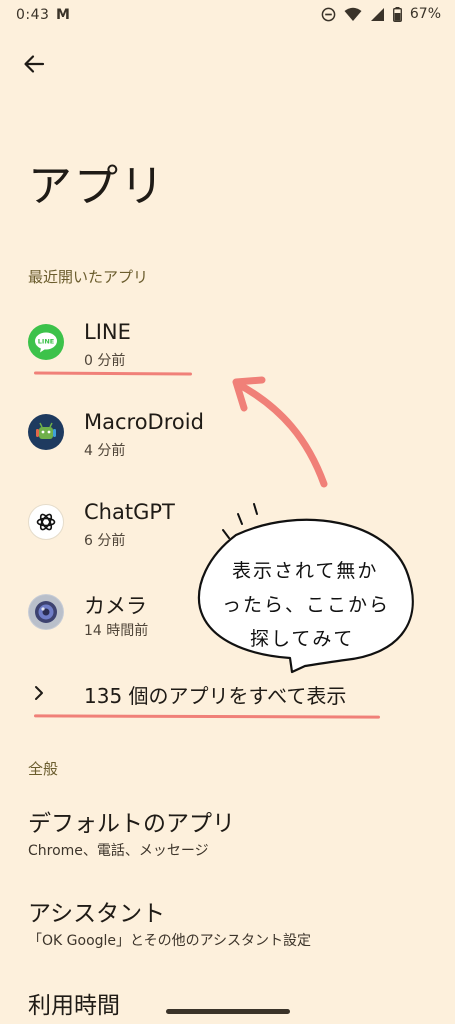 The width and height of the screenshot is (455, 1024). Describe the element at coordinates (97, 914) in the screenshot. I see `setting-title: アシスタント` at that location.